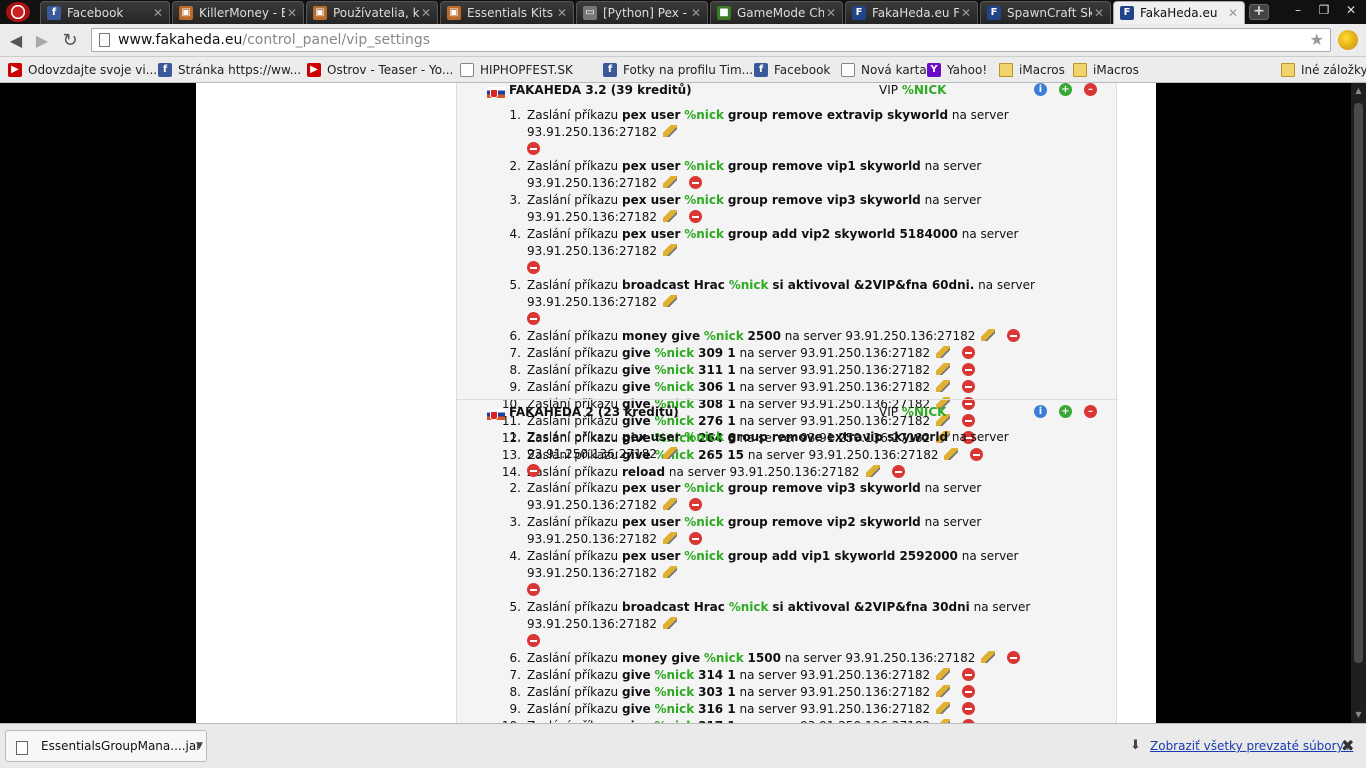 The image size is (1366, 768). Describe the element at coordinates (957, 70) in the screenshot. I see `bookmark-item: Y Yahoo!` at that location.